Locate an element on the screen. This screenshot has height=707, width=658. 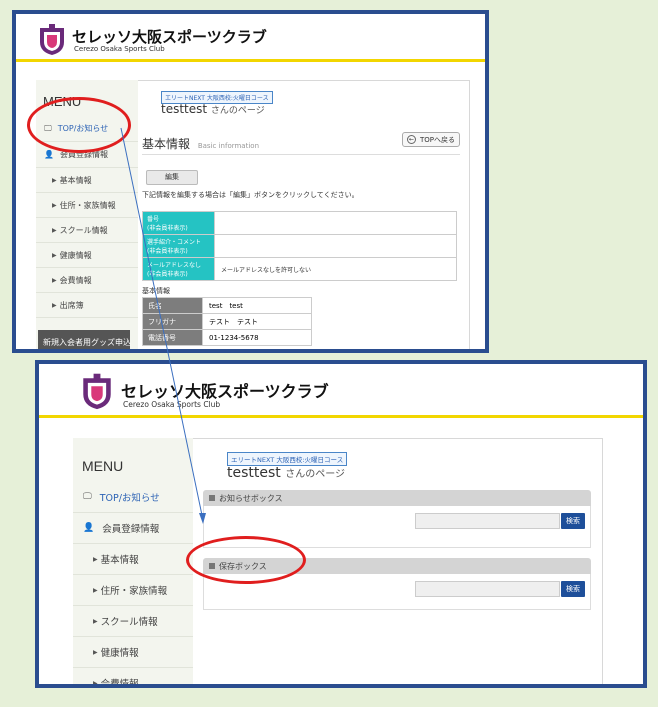
table-row: フリガナ テスト テスト is located at coordinates (227, 321).